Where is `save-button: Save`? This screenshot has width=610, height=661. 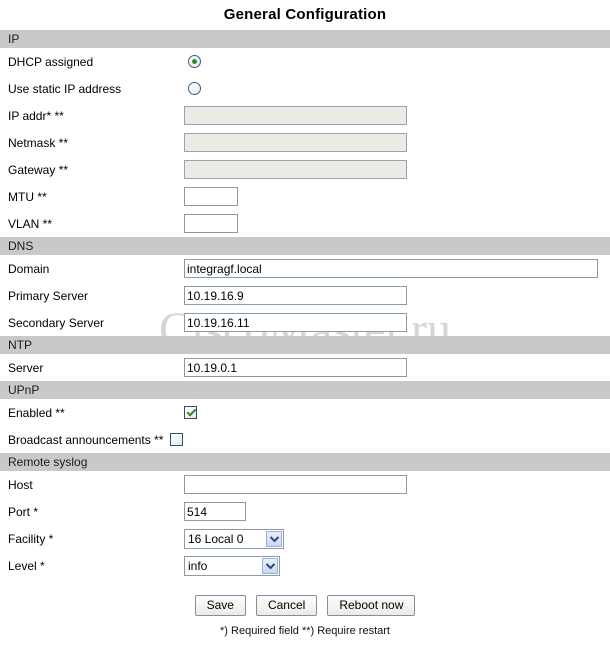
save-button: Save is located at coordinates (220, 605).